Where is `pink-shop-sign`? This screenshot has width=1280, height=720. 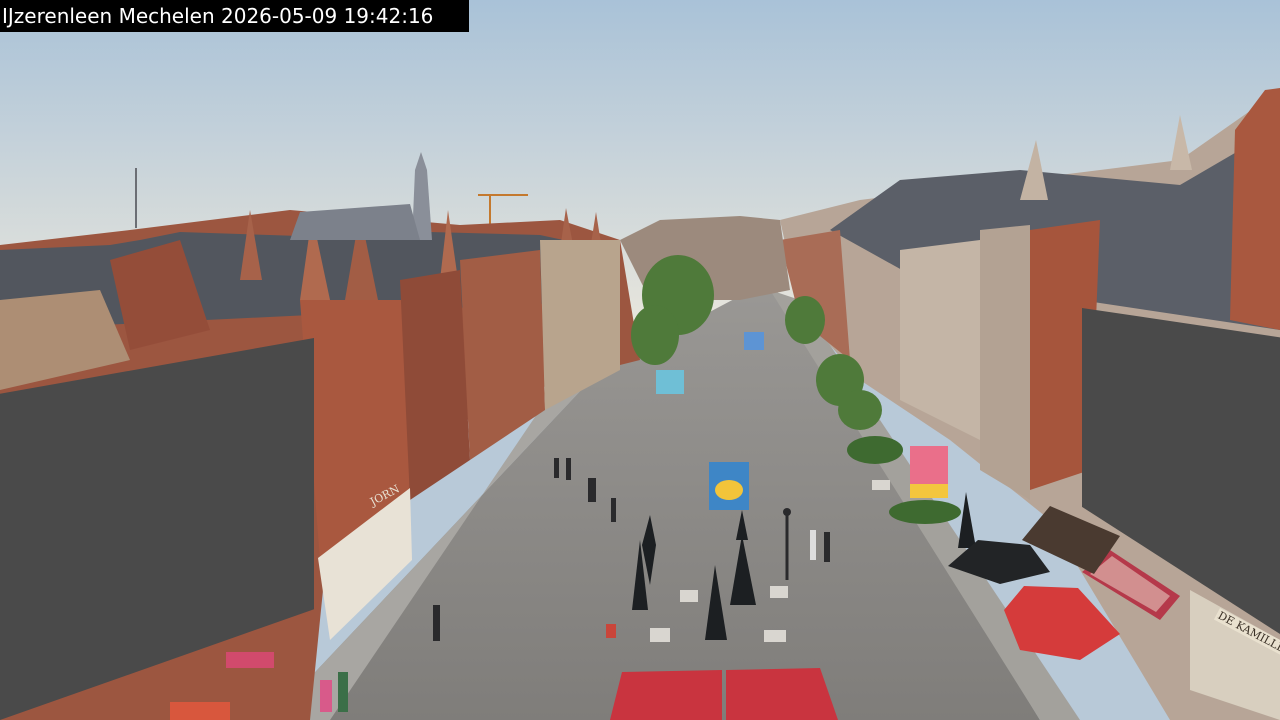
pink-shop-sign is located at coordinates (250, 660).